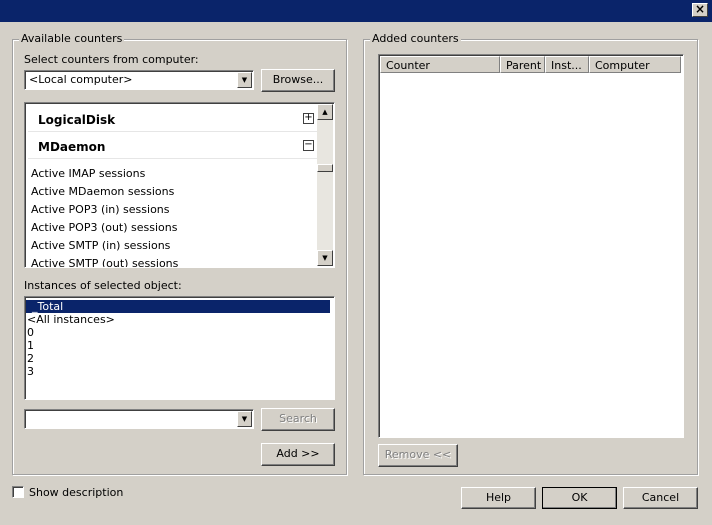 The height and width of the screenshot is (525, 712). What do you see at coordinates (77, 120) in the screenshot?
I see `object-logicaldisk-label: LogicalDisk` at bounding box center [77, 120].